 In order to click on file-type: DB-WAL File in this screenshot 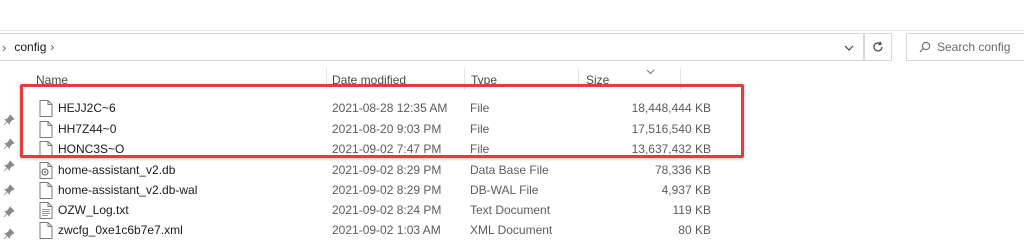, I will do `click(504, 190)`.